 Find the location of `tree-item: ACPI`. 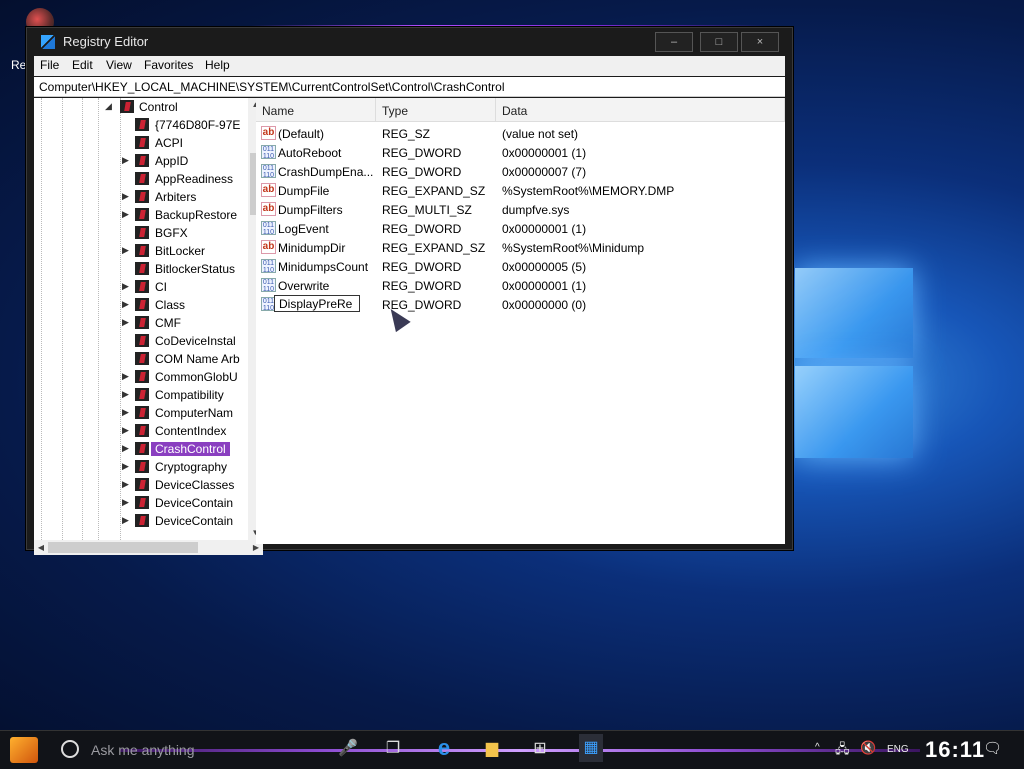

tree-item: ACPI is located at coordinates (141, 143).